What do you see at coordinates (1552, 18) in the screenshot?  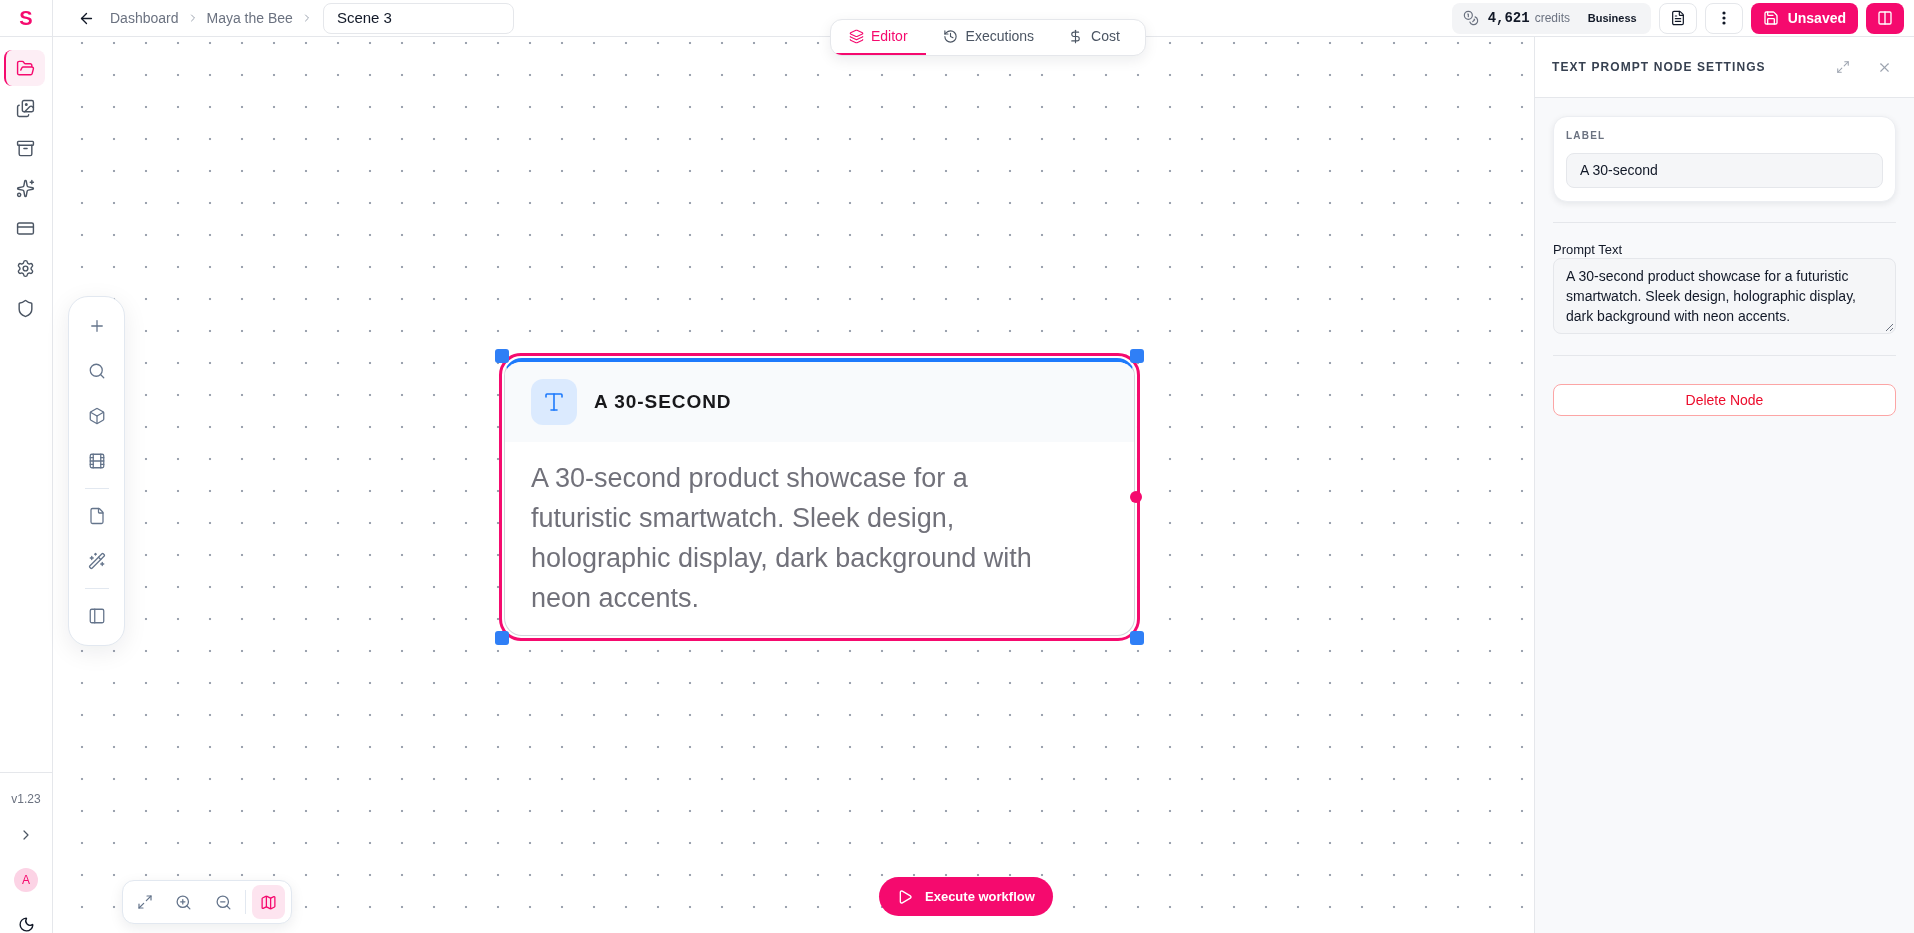 I see `credits-label: credits` at bounding box center [1552, 18].